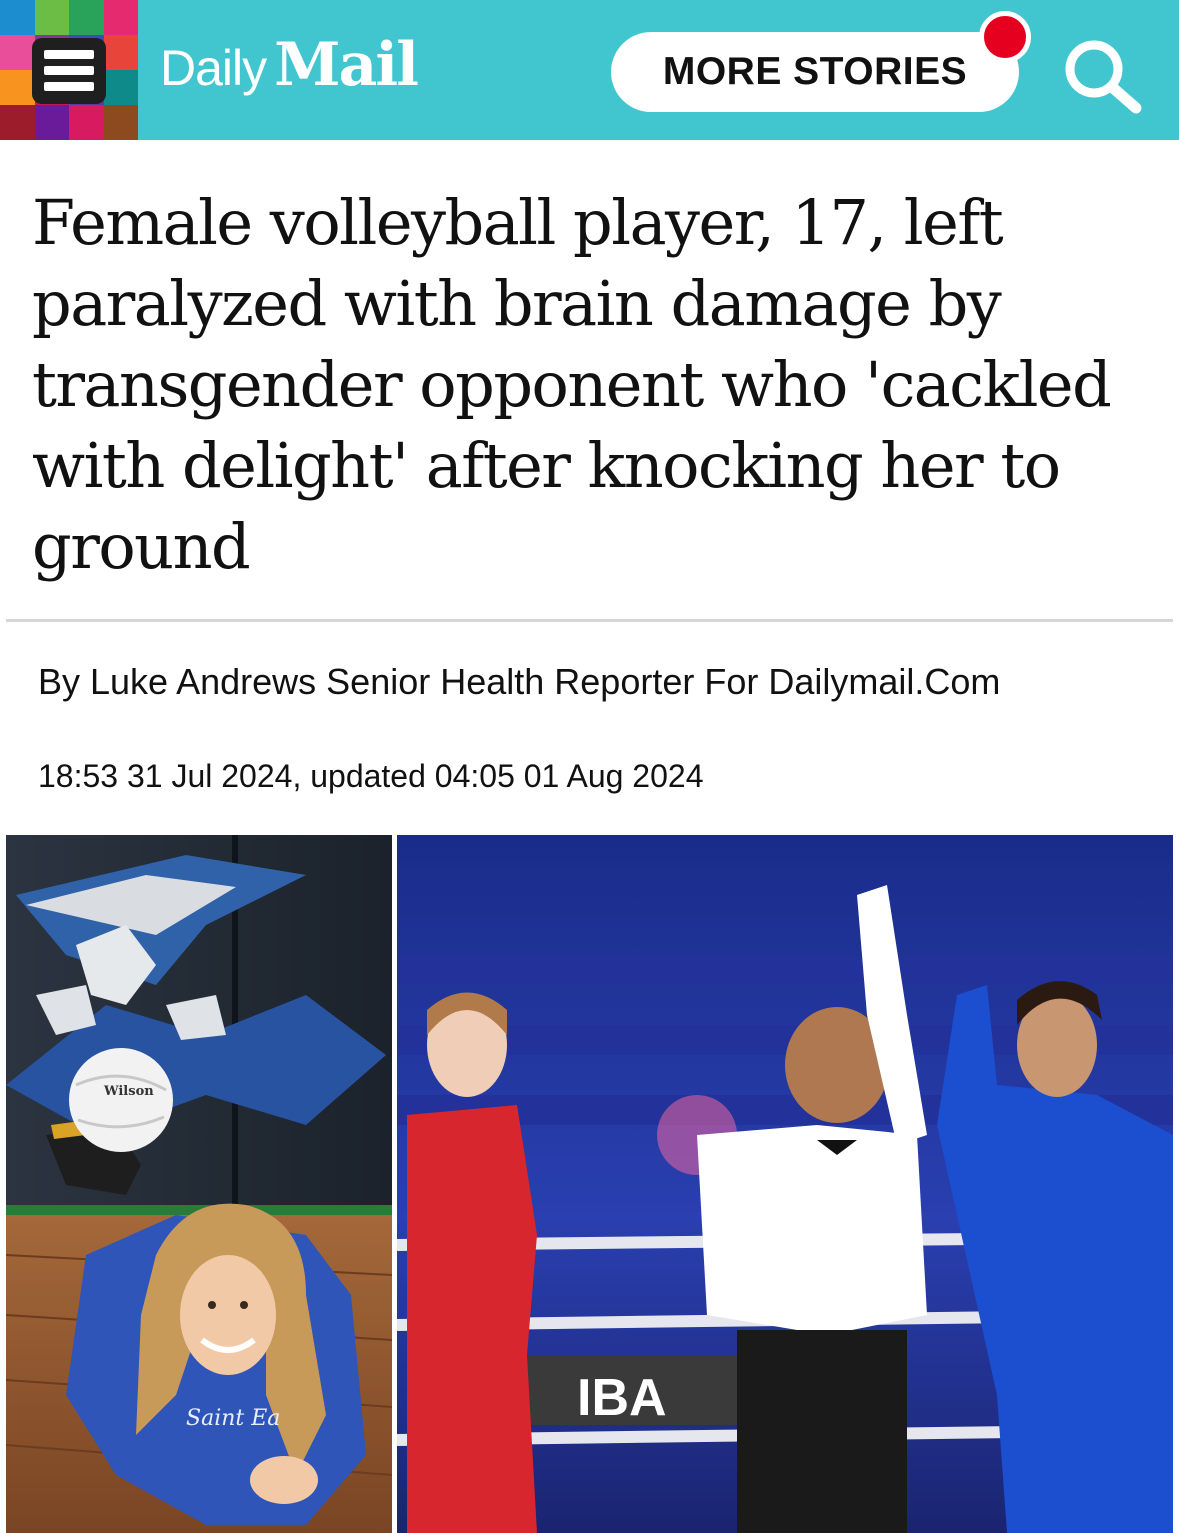 The image size is (1179, 1533). I want to click on more-stories-button: MORE STORIES, so click(815, 72).